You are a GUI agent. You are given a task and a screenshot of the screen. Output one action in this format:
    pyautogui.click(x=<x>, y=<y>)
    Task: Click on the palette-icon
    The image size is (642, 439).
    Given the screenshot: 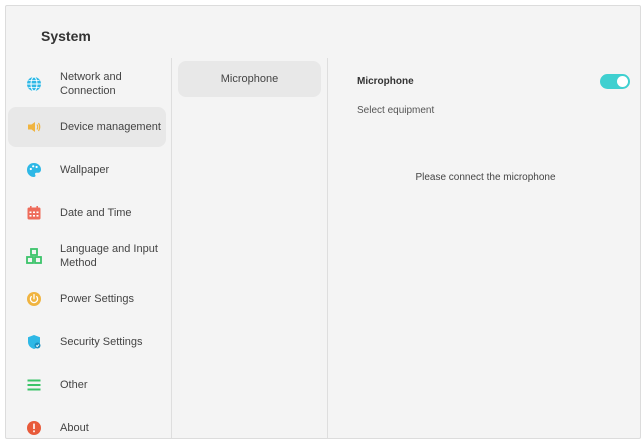 What is the action you would take?
    pyautogui.click(x=34, y=170)
    